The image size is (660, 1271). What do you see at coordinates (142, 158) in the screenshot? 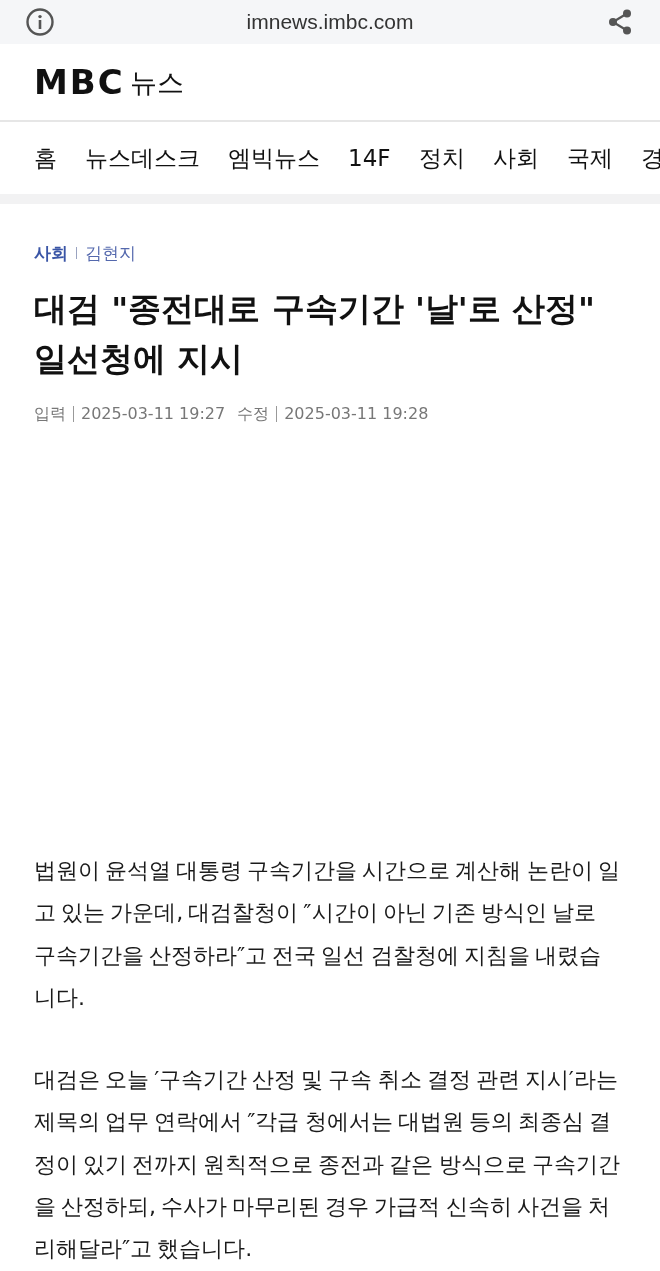
I see `nav-tab: 뉴스데스크` at bounding box center [142, 158].